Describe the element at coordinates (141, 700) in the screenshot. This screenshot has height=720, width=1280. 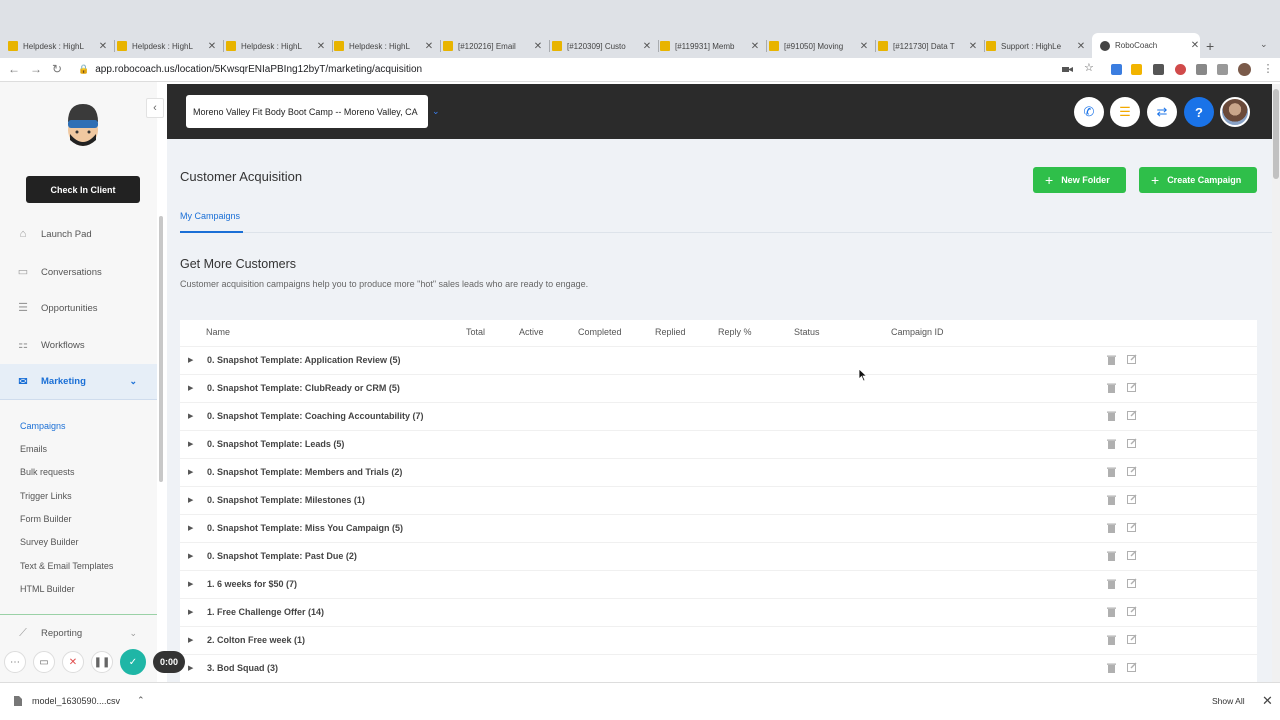
I see `chevron-up-icon: ⌃` at that location.